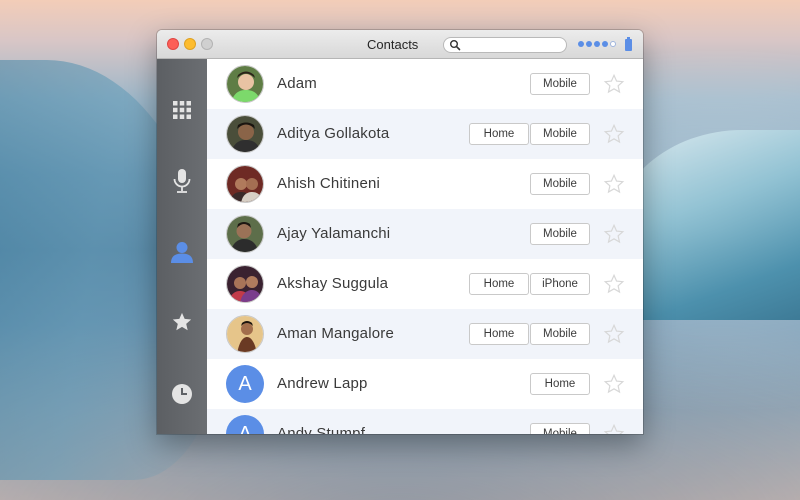  Describe the element at coordinates (425, 284) in the screenshot. I see `contact-row: Akshay Suggula Home iPhone` at that location.